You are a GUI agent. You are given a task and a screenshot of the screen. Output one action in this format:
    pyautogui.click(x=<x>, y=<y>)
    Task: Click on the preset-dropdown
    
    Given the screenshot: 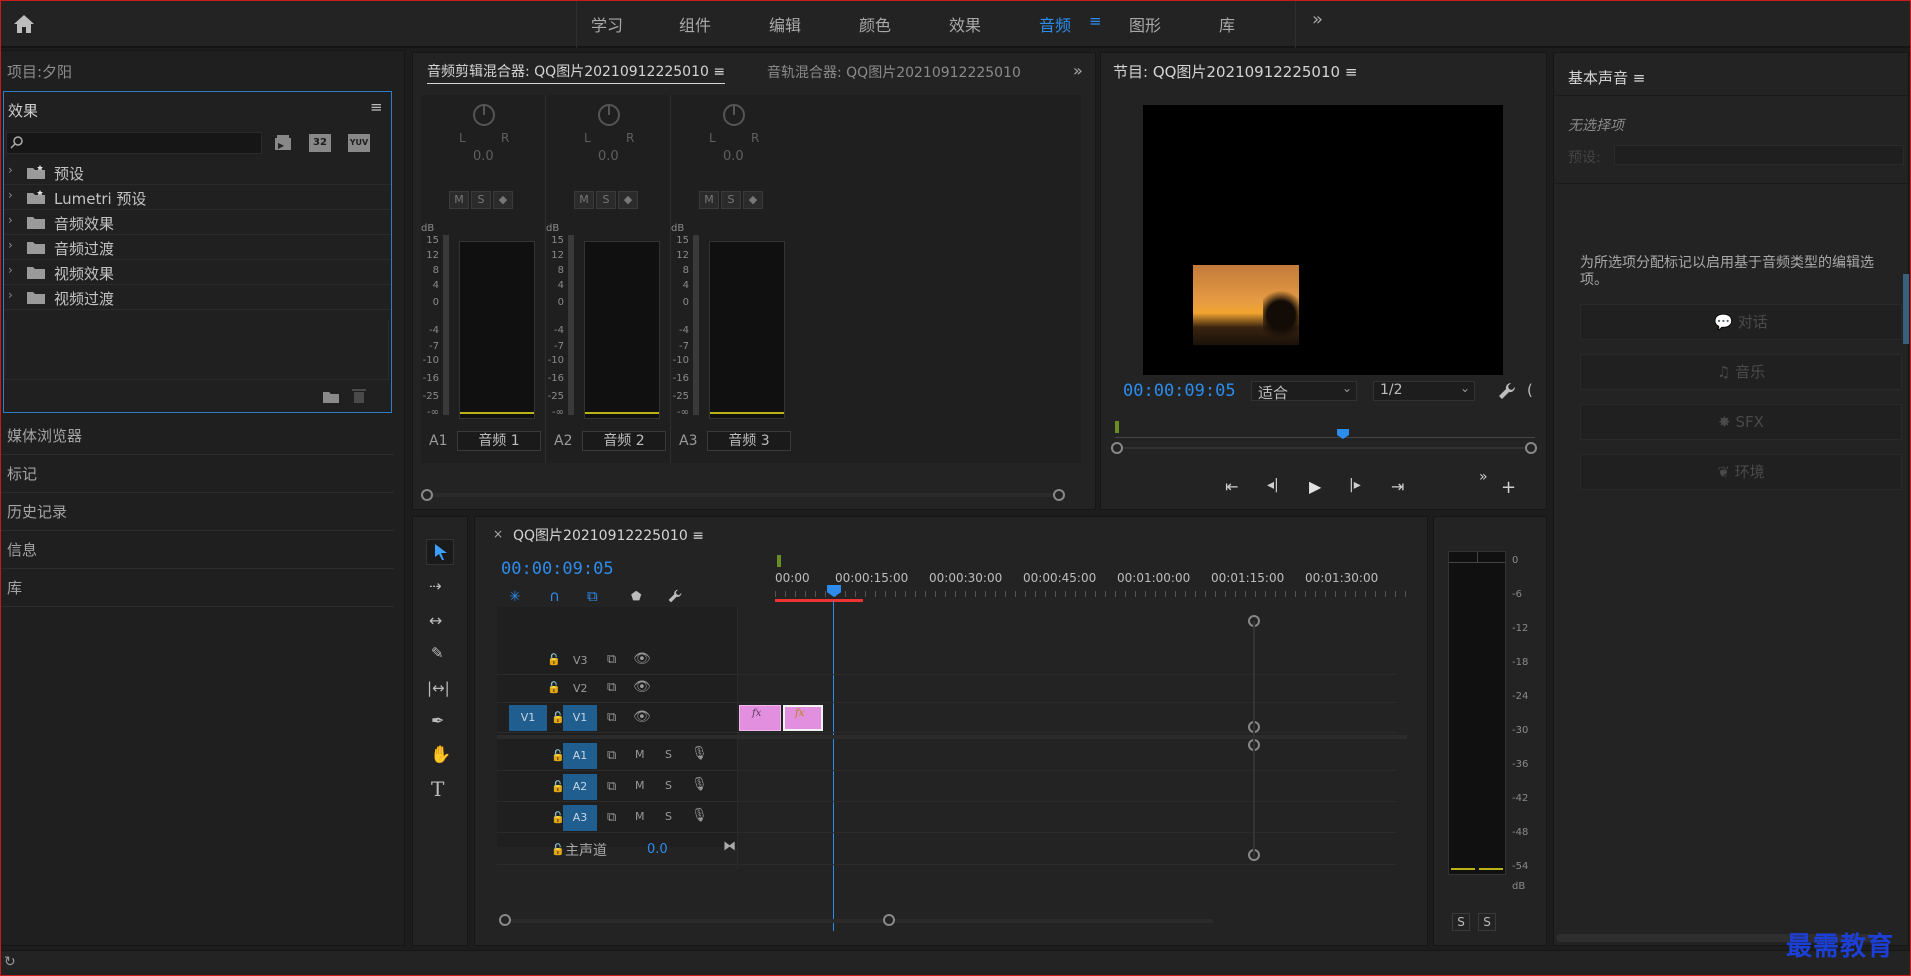 What is the action you would take?
    pyautogui.click(x=1759, y=155)
    